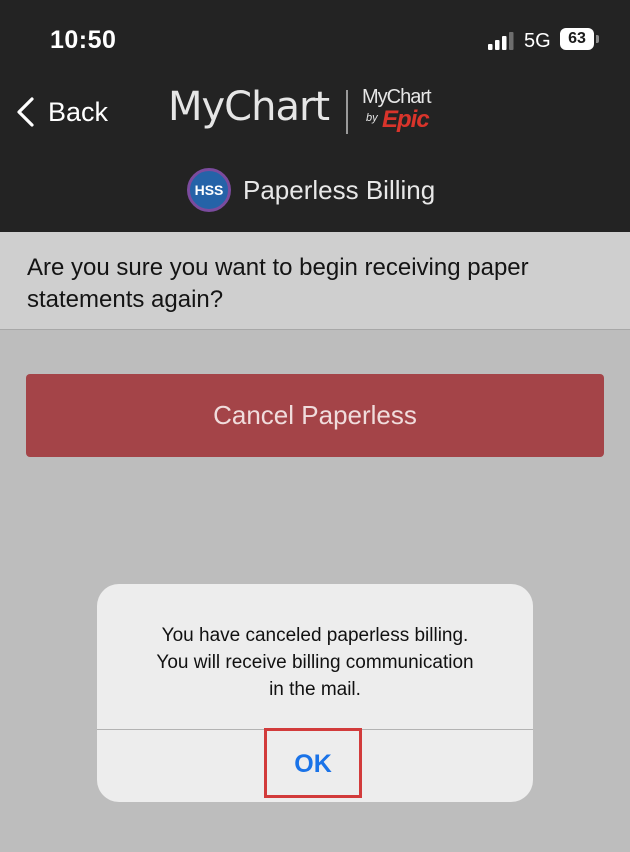 Image resolution: width=630 pixels, height=852 pixels. What do you see at coordinates (537, 41) in the screenshot?
I see `network-type: 5G` at bounding box center [537, 41].